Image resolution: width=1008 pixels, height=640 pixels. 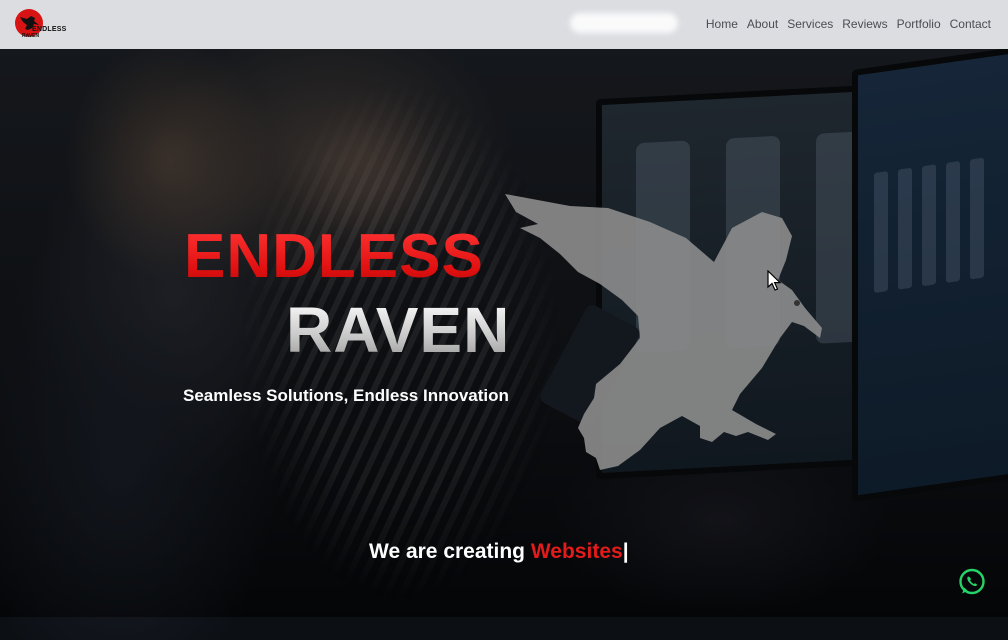 What do you see at coordinates (576, 551) in the screenshot?
I see `typing-word: Websites` at bounding box center [576, 551].